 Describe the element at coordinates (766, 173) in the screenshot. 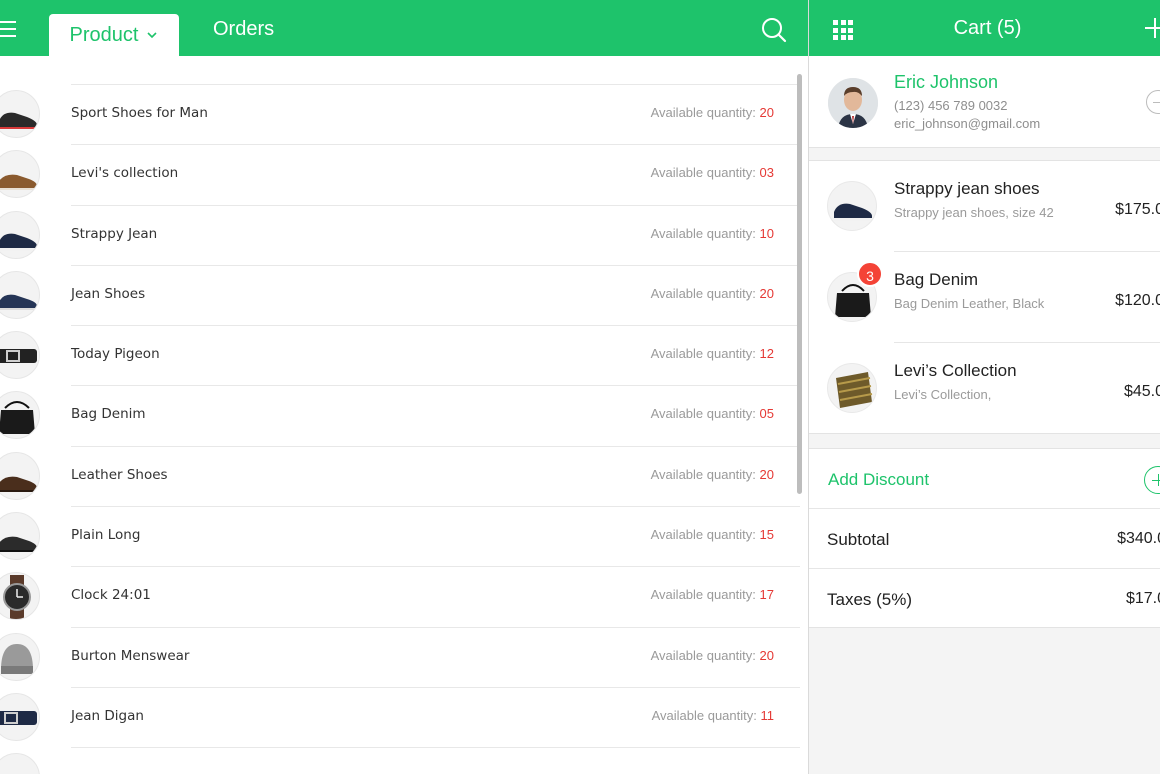

I see `quantity-value: 03` at that location.